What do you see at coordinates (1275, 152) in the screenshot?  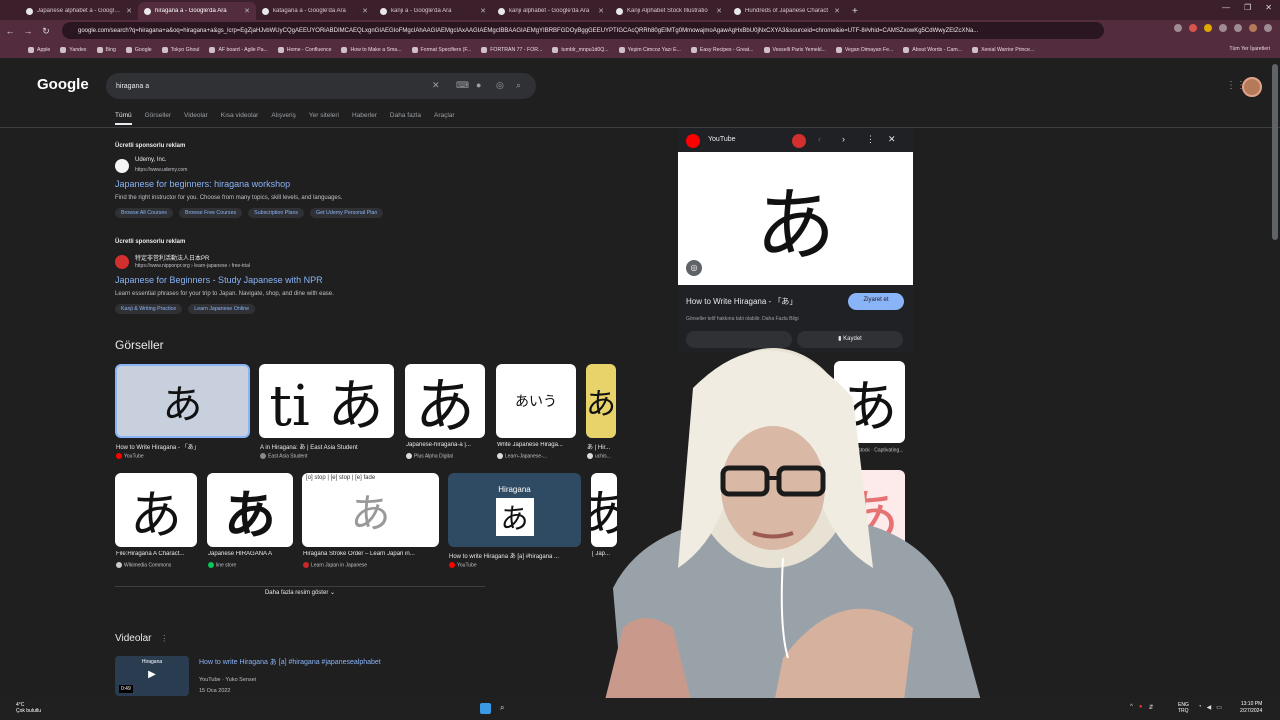 I see `scrollbar` at bounding box center [1275, 152].